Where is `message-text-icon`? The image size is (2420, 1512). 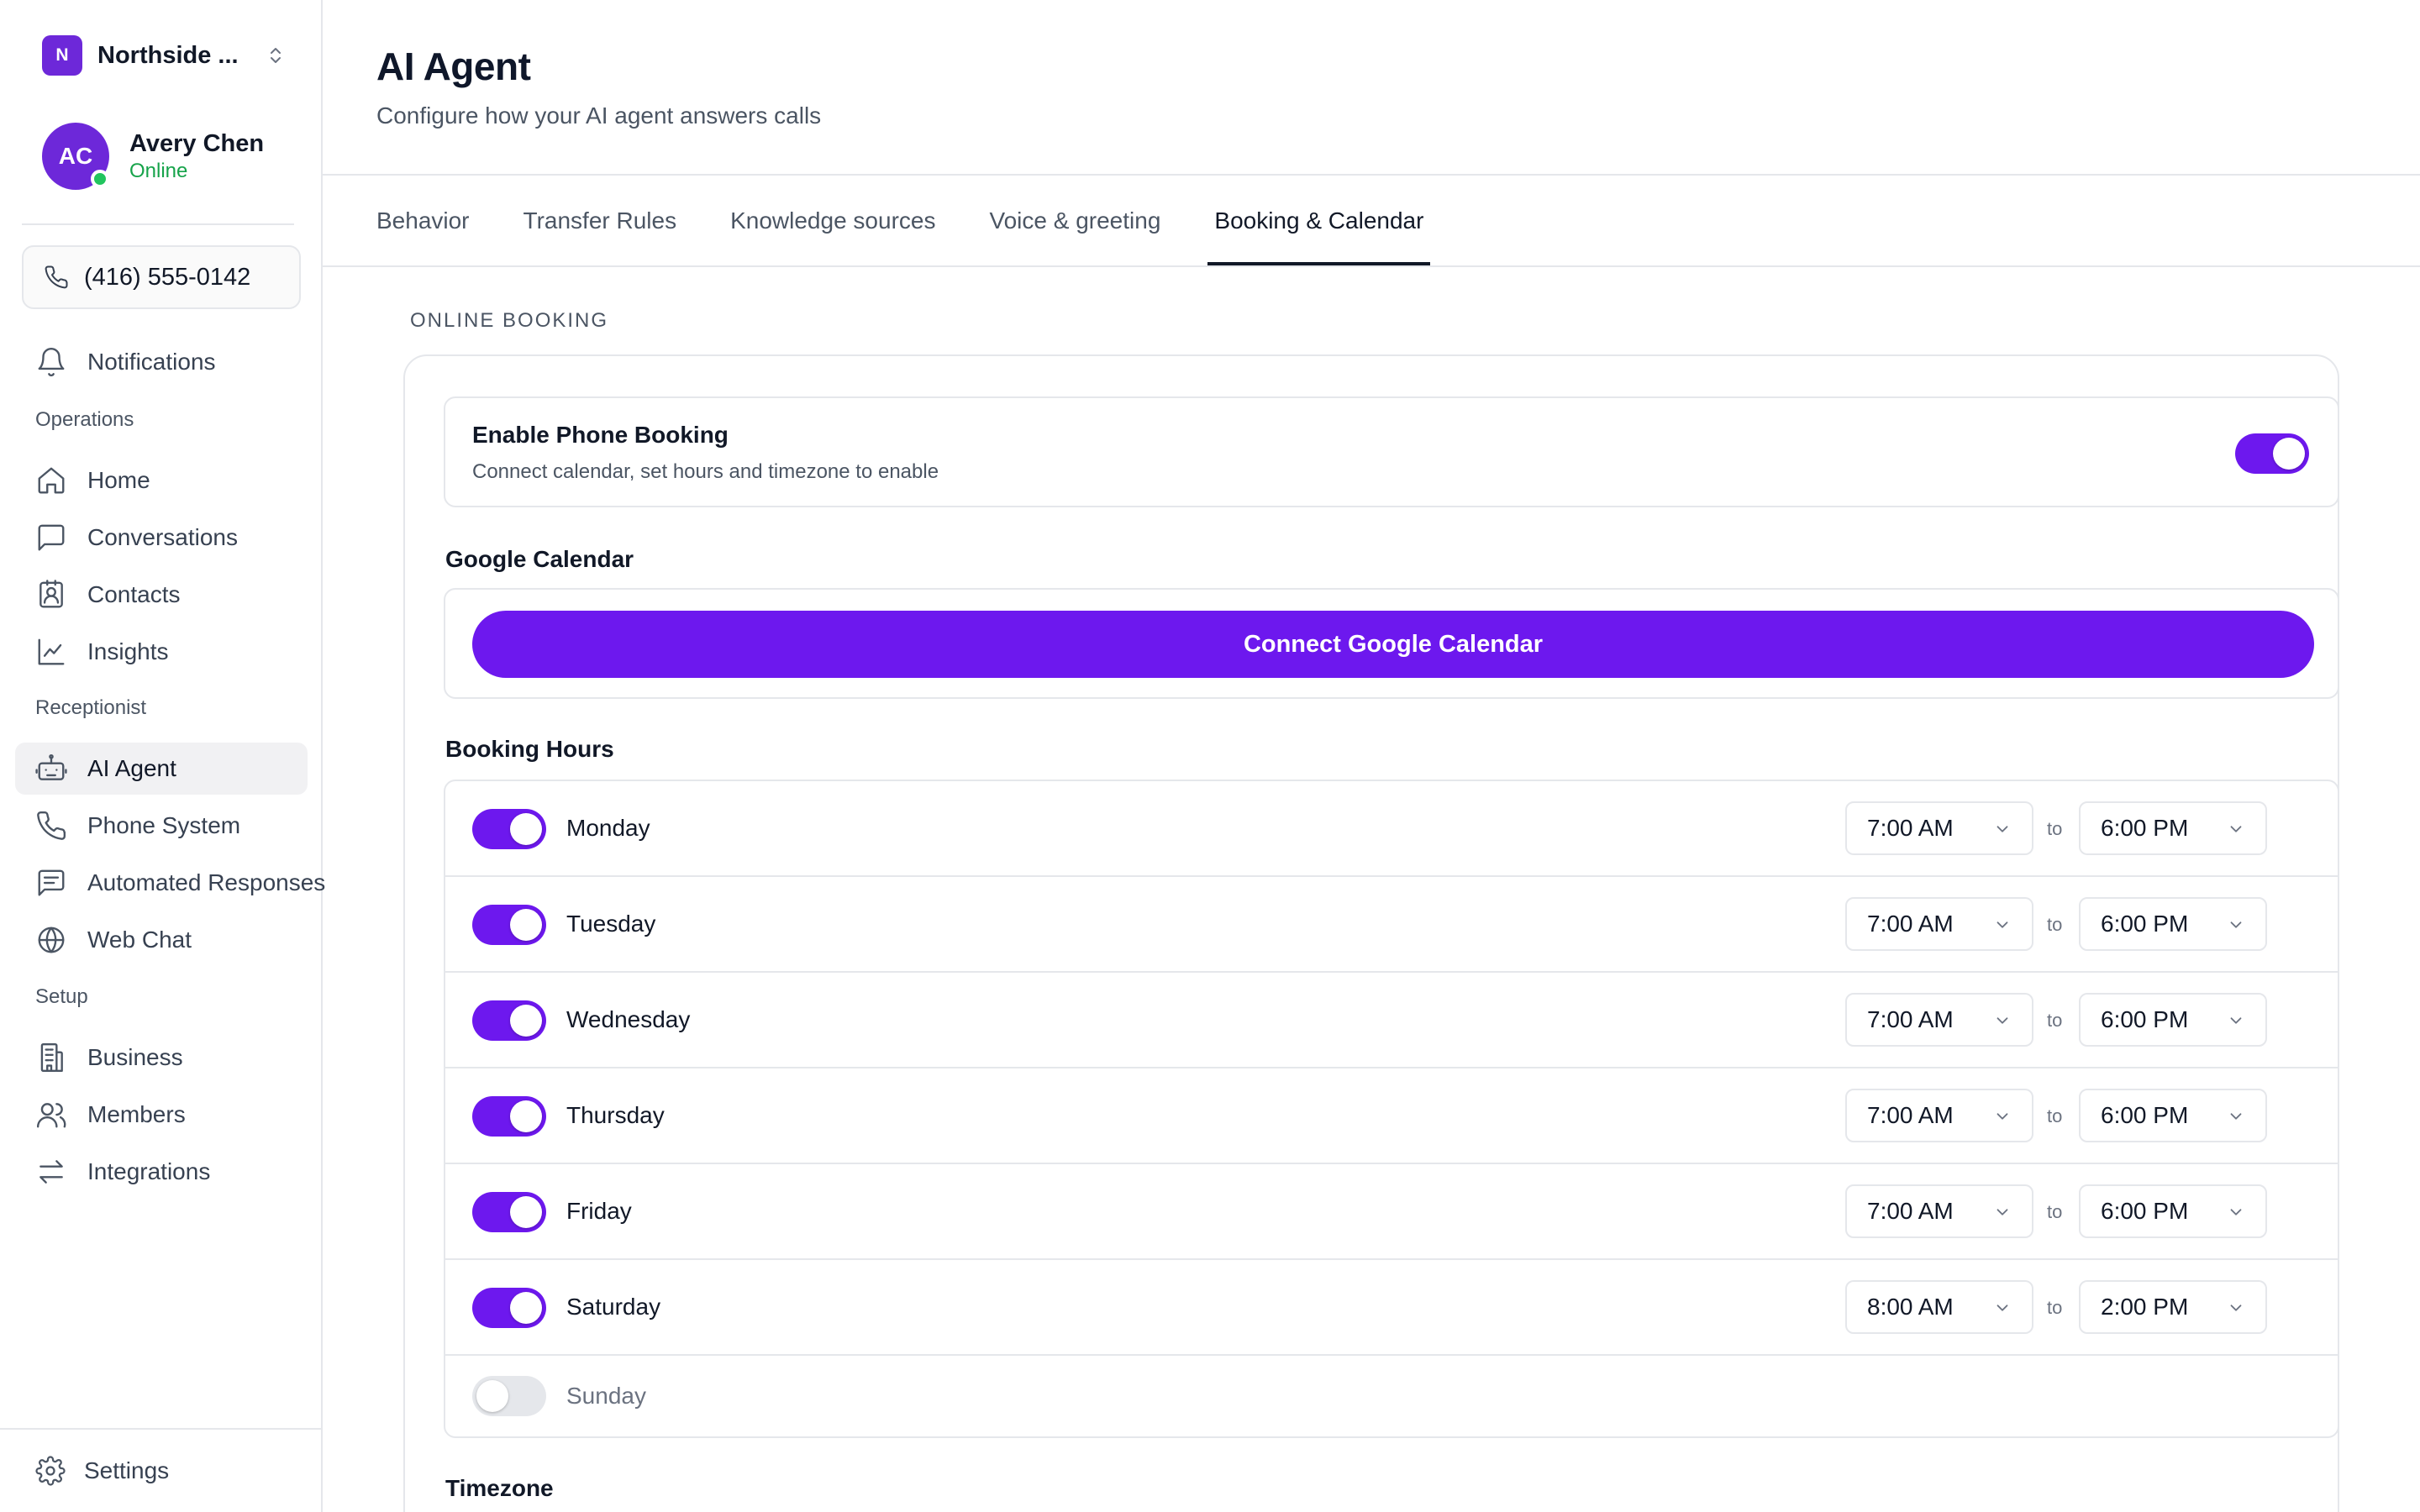
message-text-icon is located at coordinates (52, 882).